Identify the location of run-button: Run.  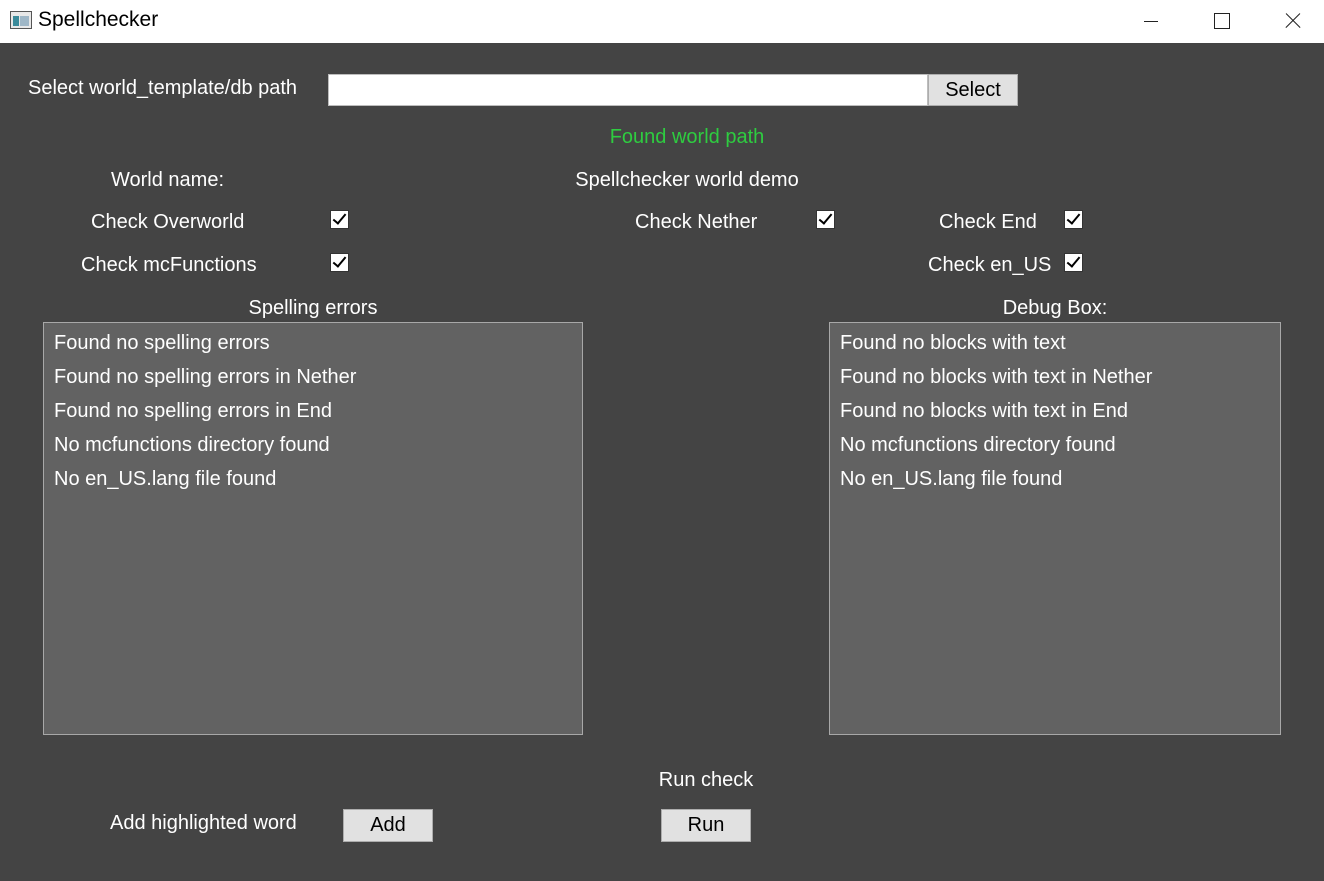
(706, 825).